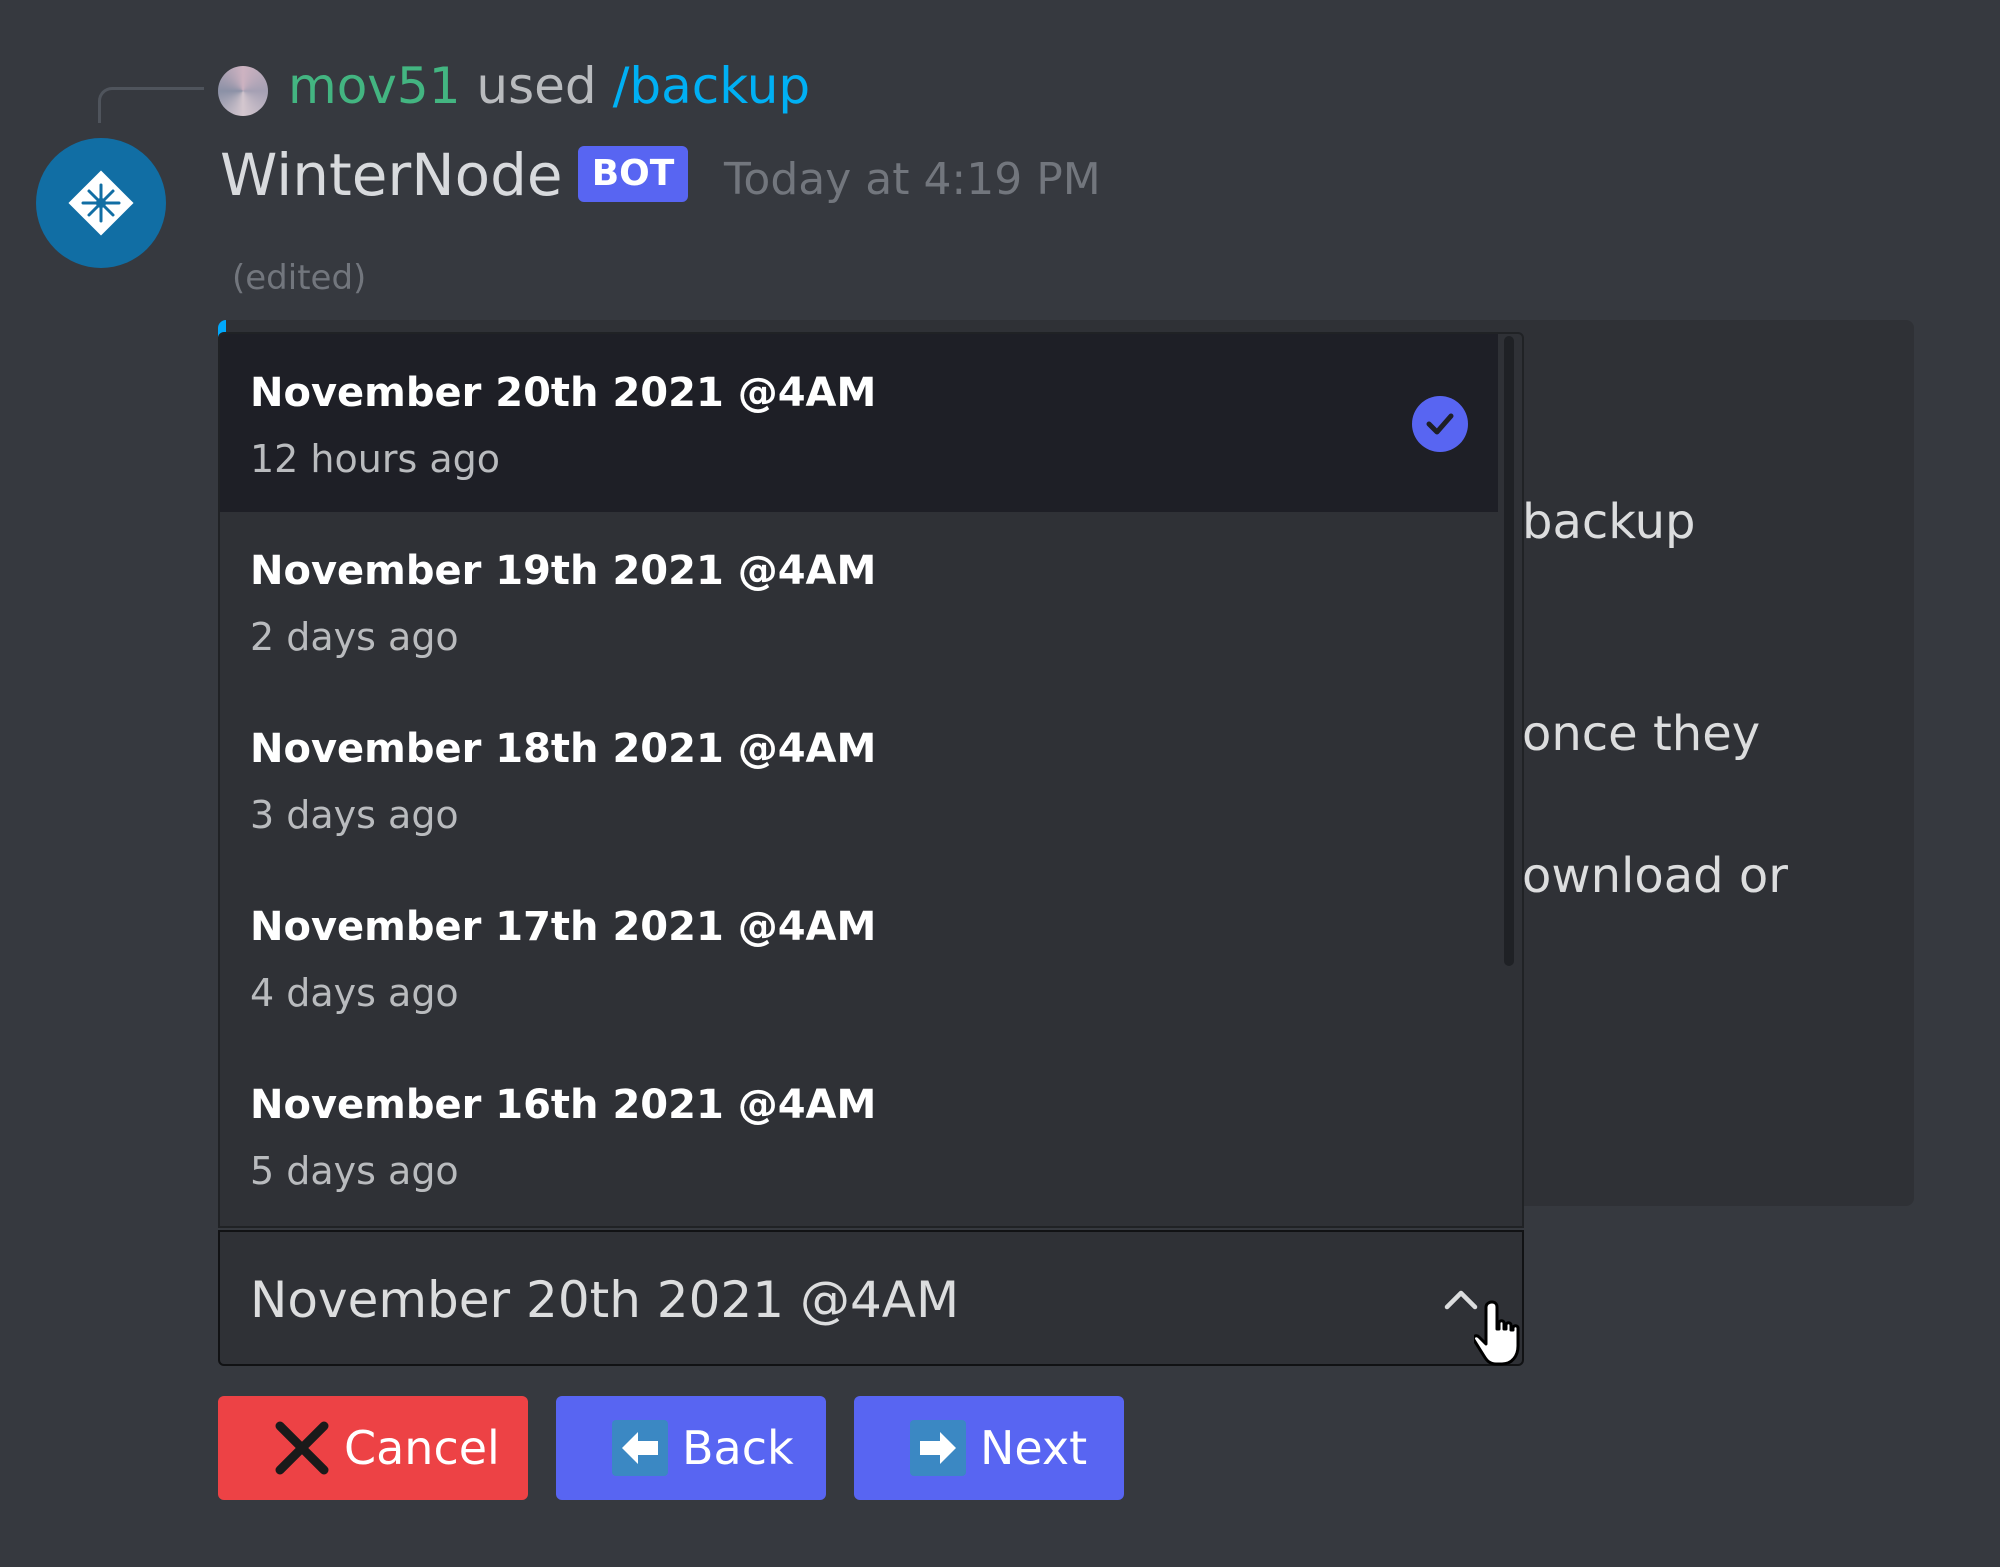 The image size is (2000, 1567). Describe the element at coordinates (375, 459) in the screenshot. I see `option-description: 12 hours ago` at that location.